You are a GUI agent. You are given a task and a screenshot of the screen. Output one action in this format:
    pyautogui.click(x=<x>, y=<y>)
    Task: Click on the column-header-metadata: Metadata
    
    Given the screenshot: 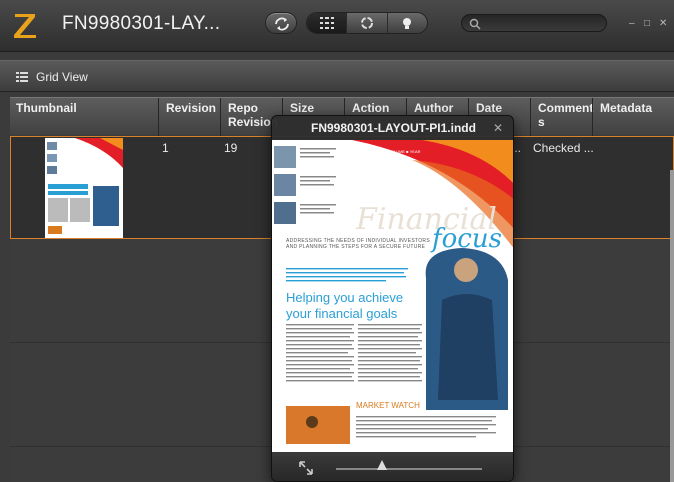 What is the action you would take?
    pyautogui.click(x=626, y=108)
    